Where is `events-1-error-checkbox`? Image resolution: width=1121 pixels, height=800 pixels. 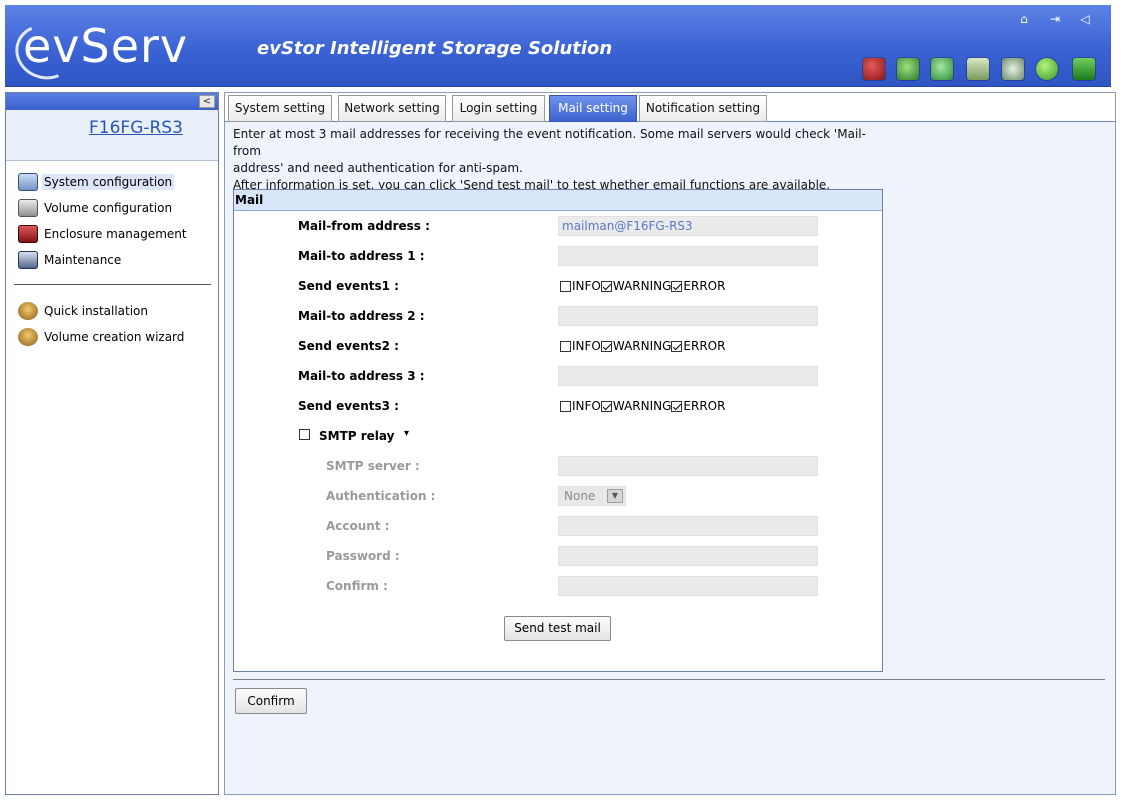 events-1-error-checkbox is located at coordinates (677, 286).